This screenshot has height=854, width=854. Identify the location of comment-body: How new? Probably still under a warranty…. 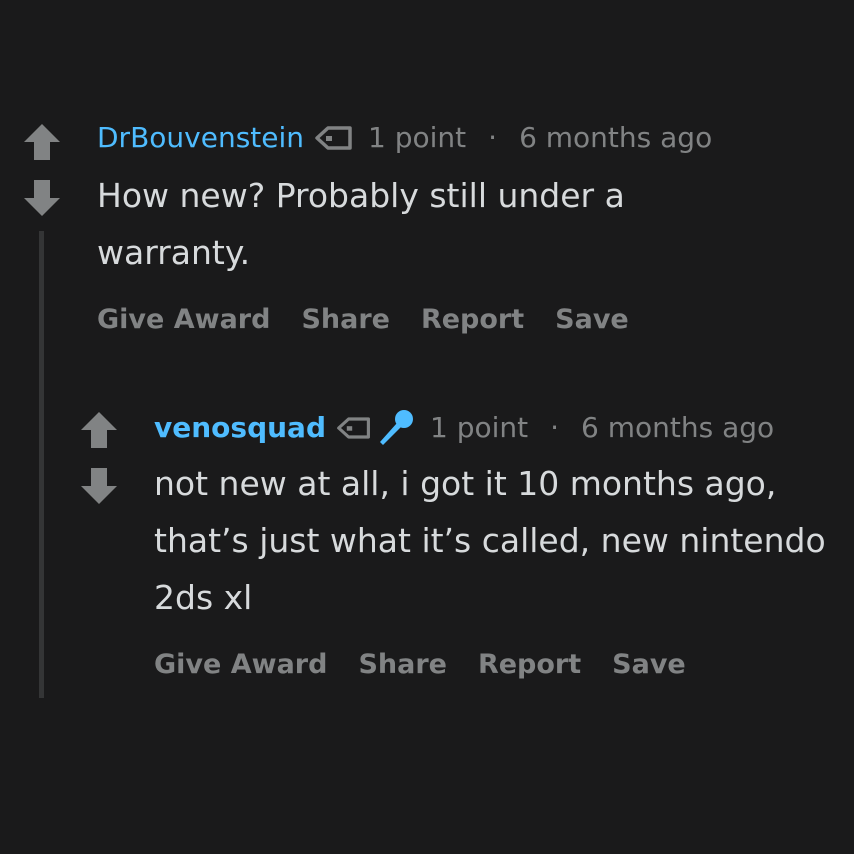
(361, 224).